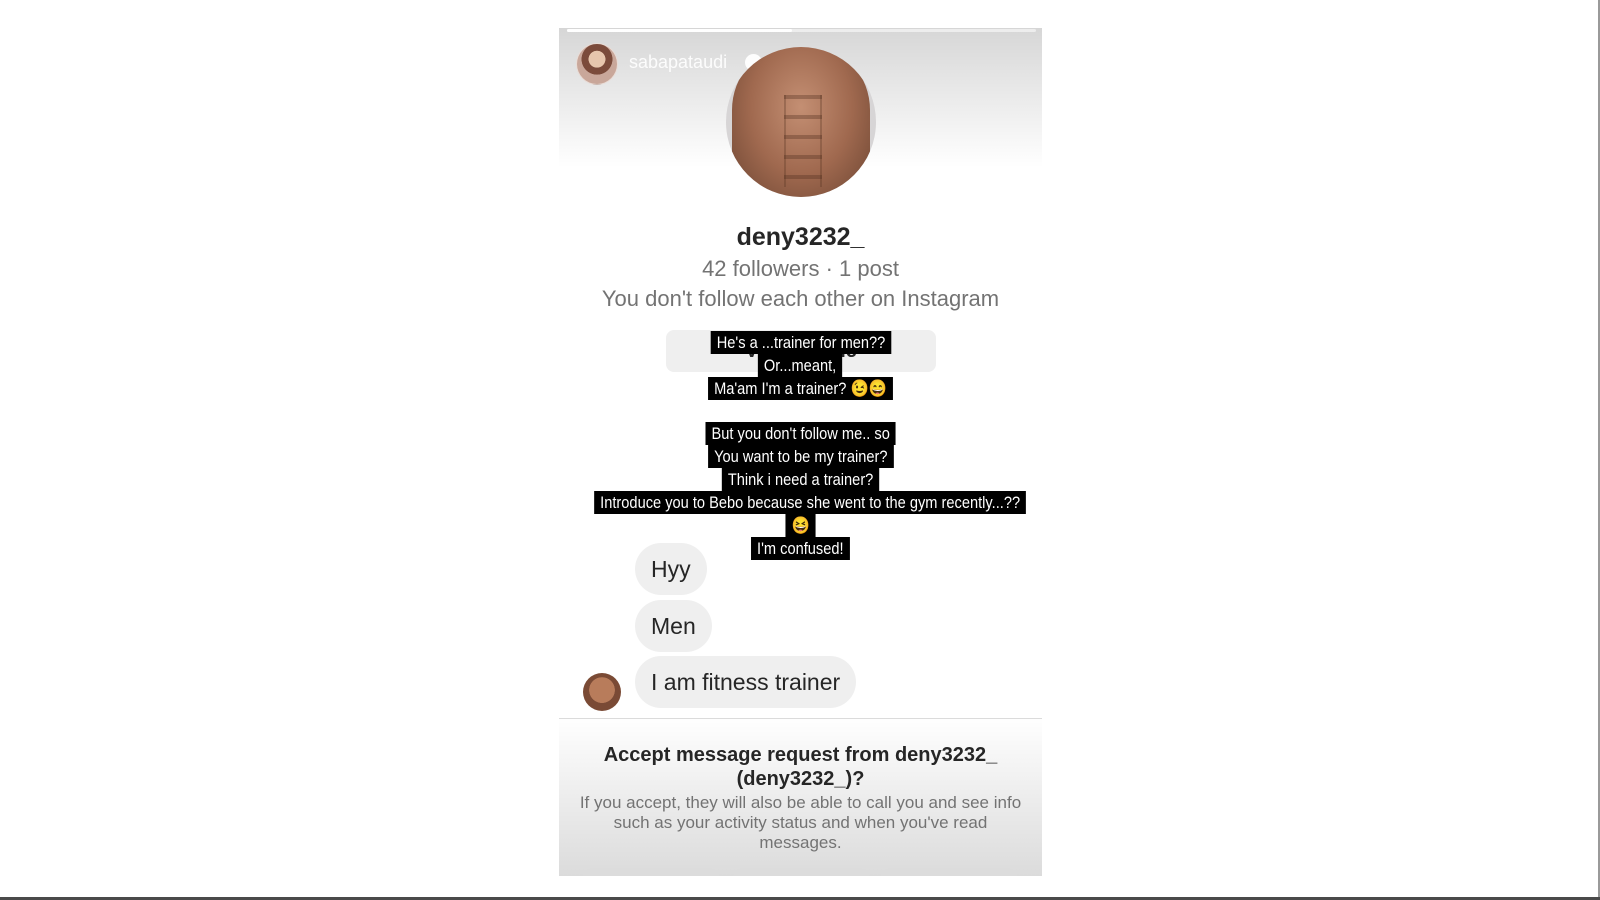  Describe the element at coordinates (651, 872) in the screenshot. I see `block-button` at that location.